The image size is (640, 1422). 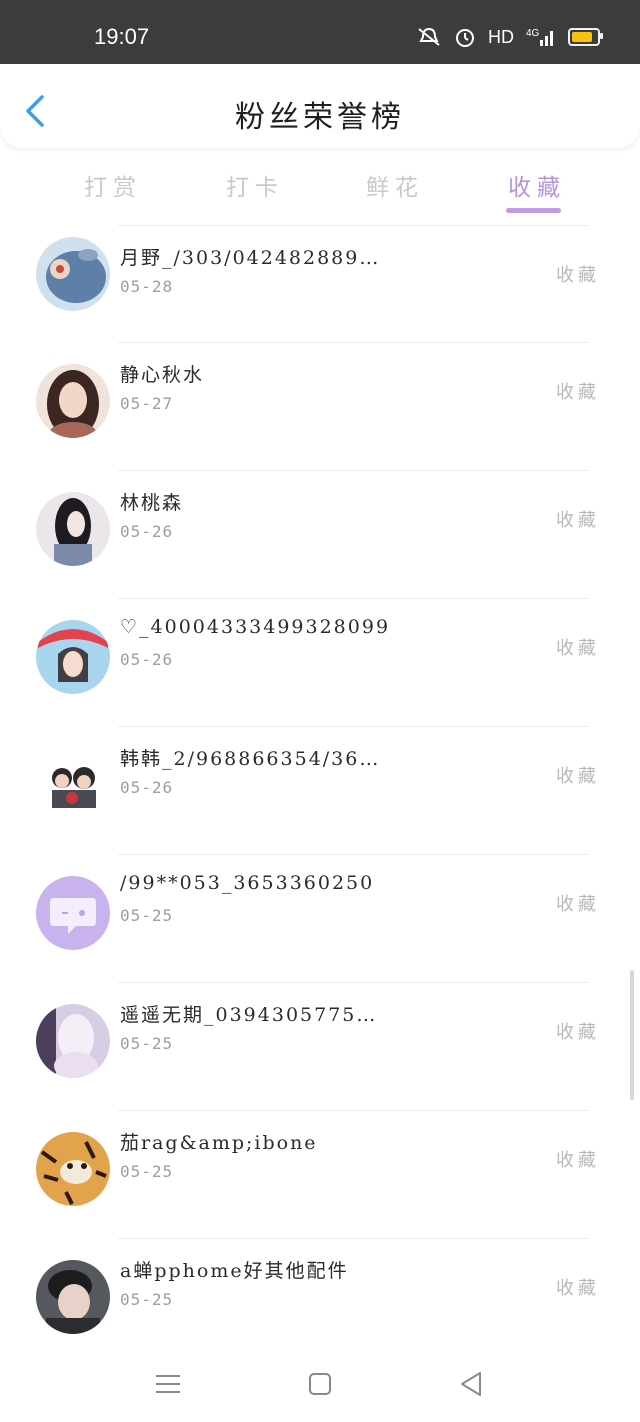 What do you see at coordinates (472, 1384) in the screenshot?
I see `back-triangle-icon` at bounding box center [472, 1384].